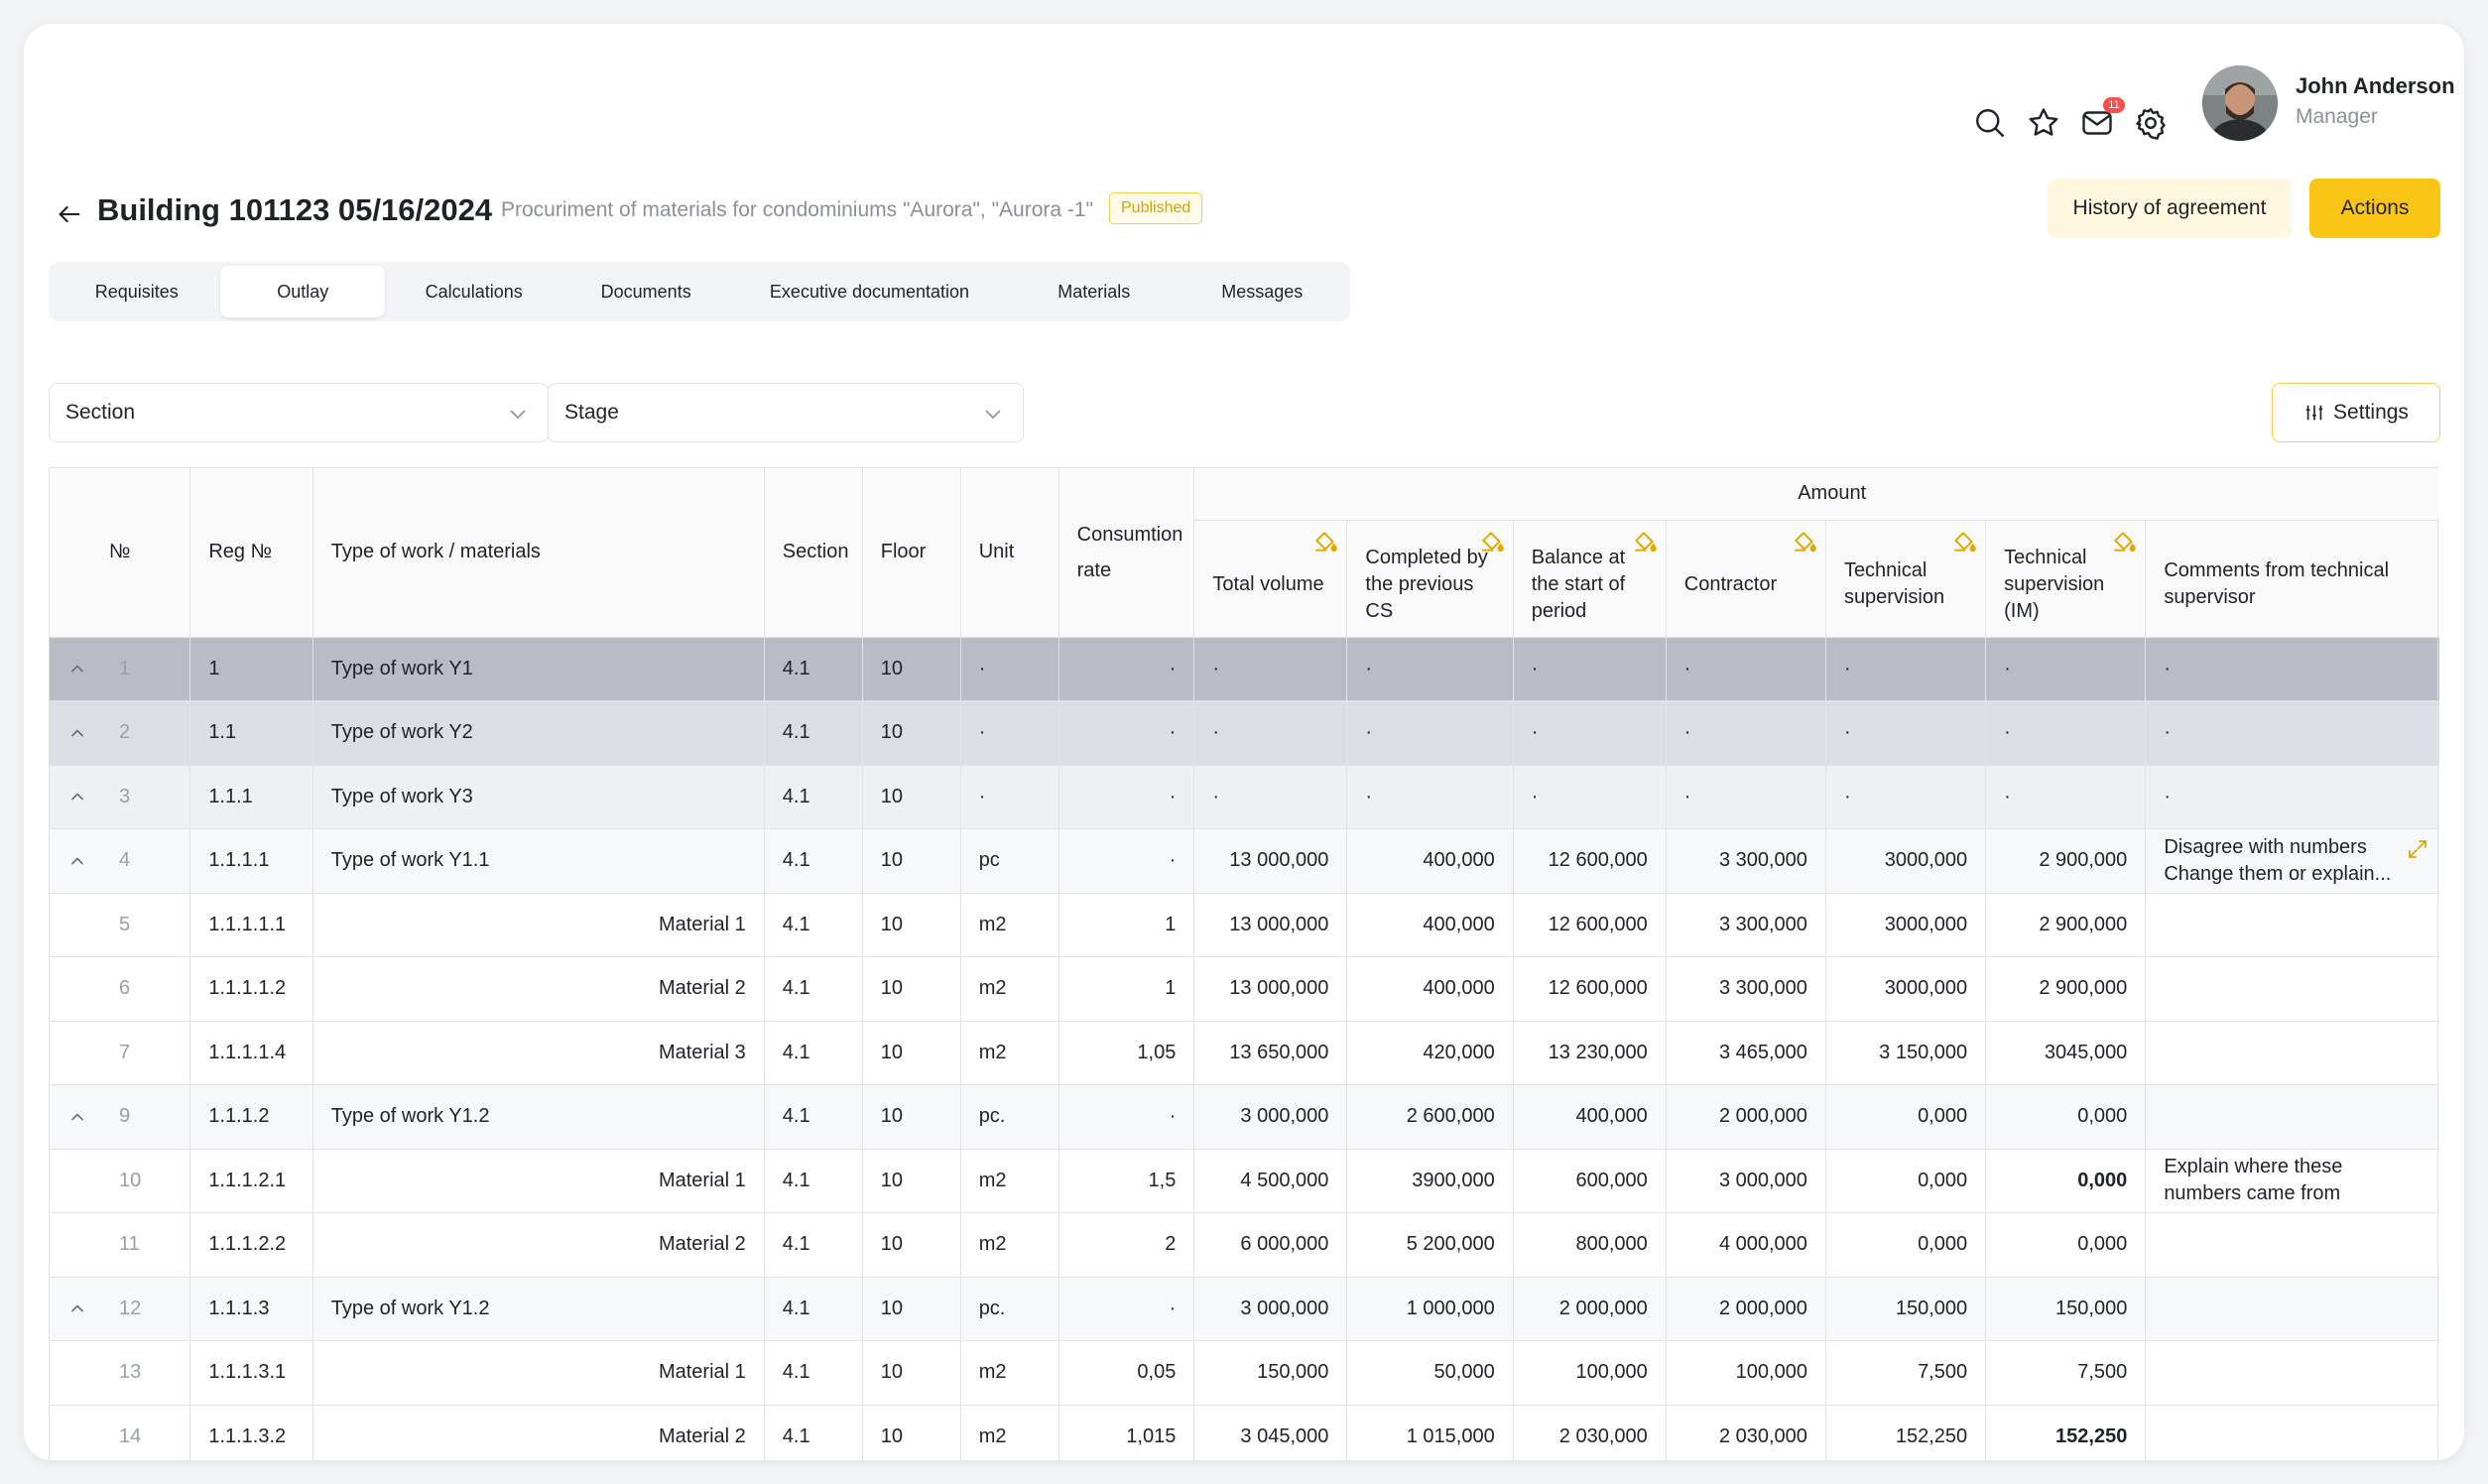 The width and height of the screenshot is (2488, 1484). What do you see at coordinates (813, 553) in the screenshot?
I see `header-section: Section` at bounding box center [813, 553].